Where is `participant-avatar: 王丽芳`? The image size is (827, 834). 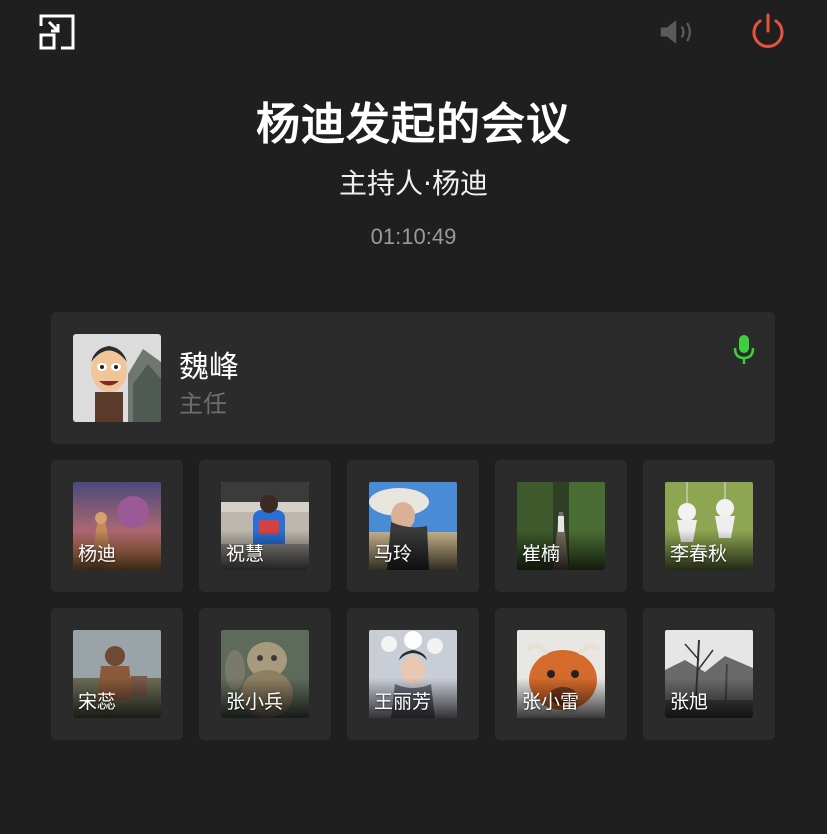 participant-avatar: 王丽芳 is located at coordinates (413, 674).